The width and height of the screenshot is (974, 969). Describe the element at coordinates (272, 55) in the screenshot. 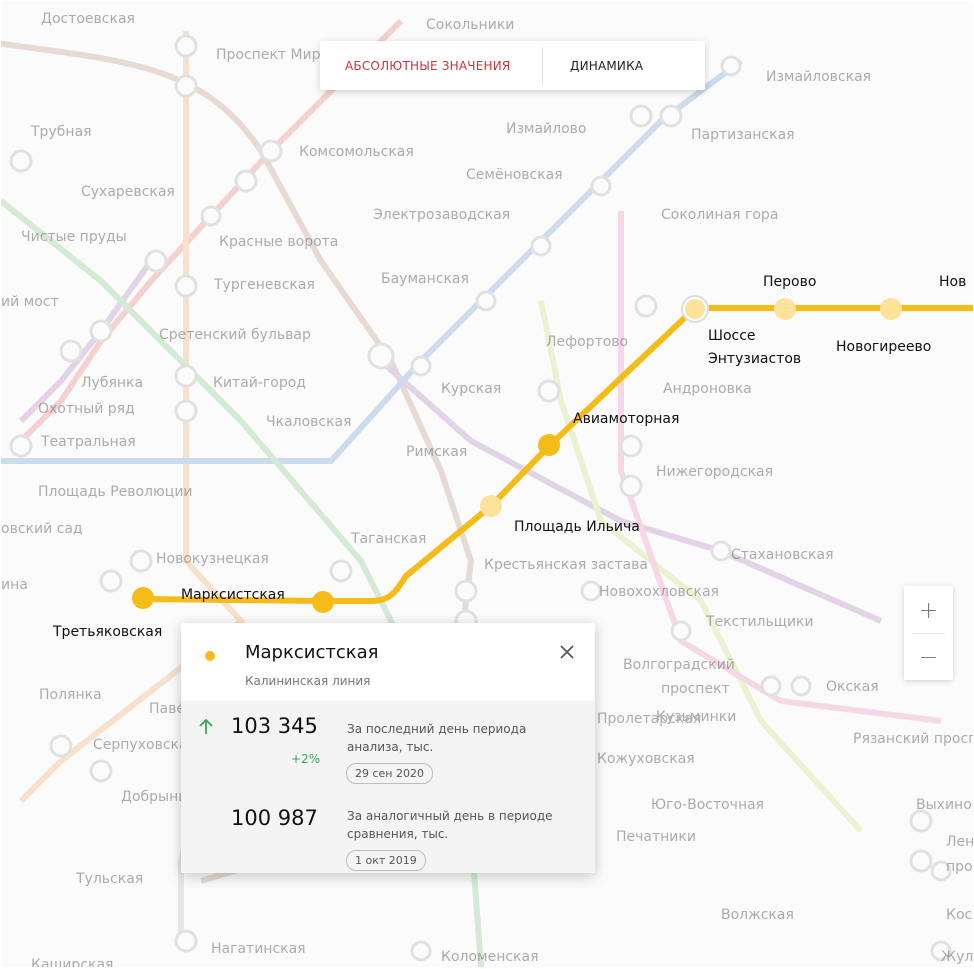

I see `station-label: Проспект Мира` at that location.